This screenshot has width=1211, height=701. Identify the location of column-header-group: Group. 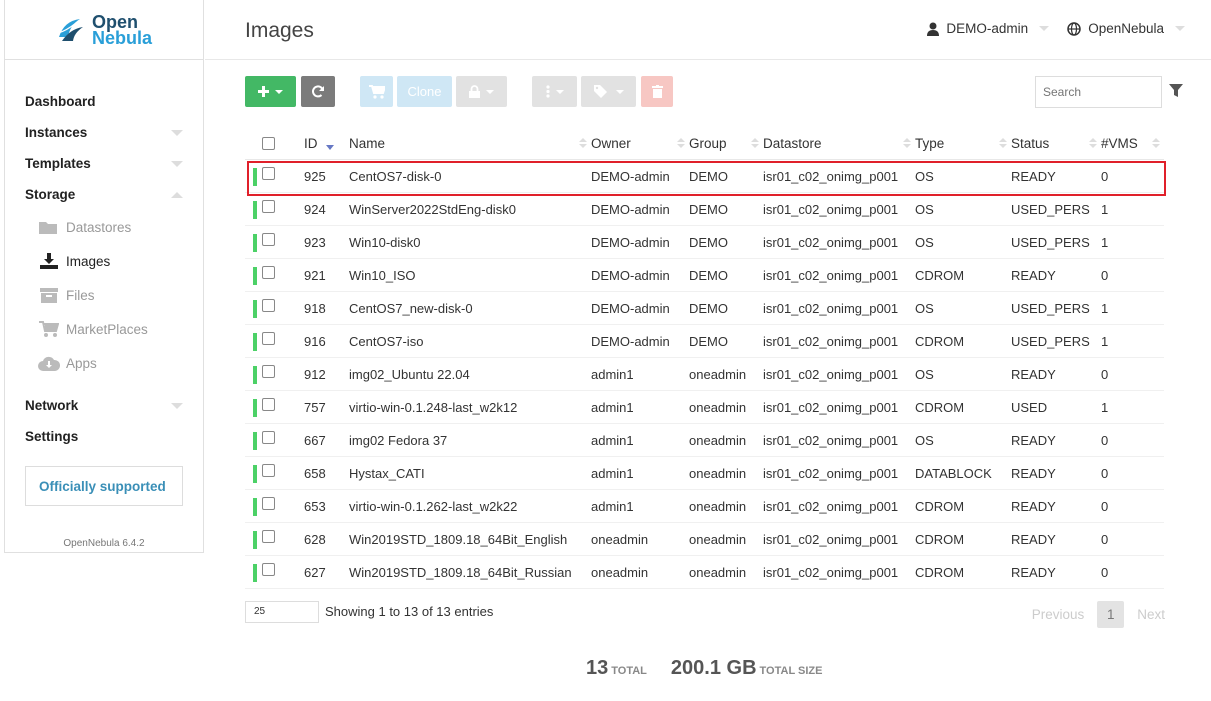
(726, 143).